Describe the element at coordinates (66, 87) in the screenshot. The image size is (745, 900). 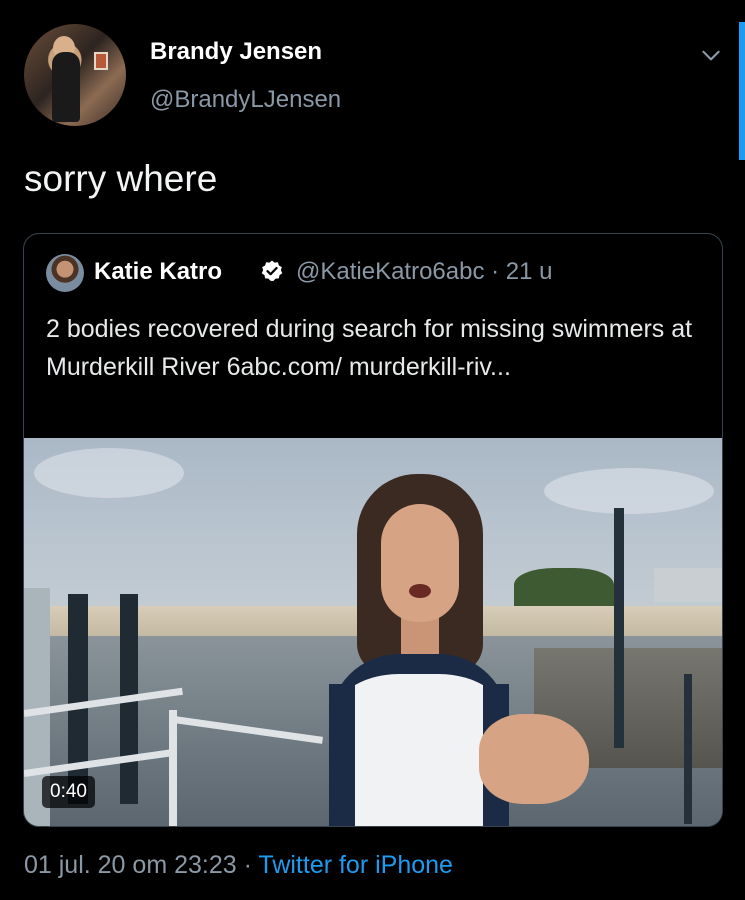
I see `avatar-figure` at that location.